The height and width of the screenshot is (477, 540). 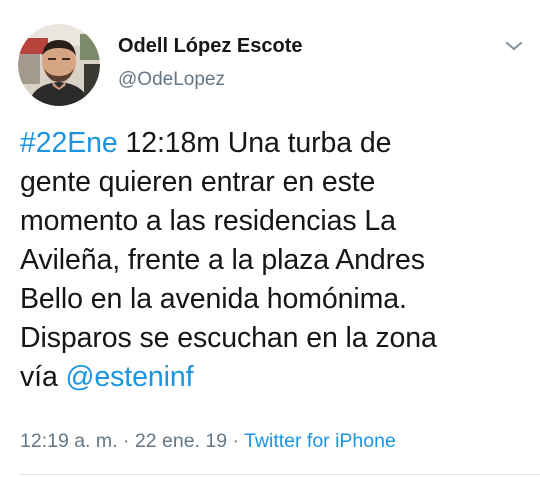 What do you see at coordinates (43, 377) in the screenshot?
I see `tweet-text-segment: vía` at bounding box center [43, 377].